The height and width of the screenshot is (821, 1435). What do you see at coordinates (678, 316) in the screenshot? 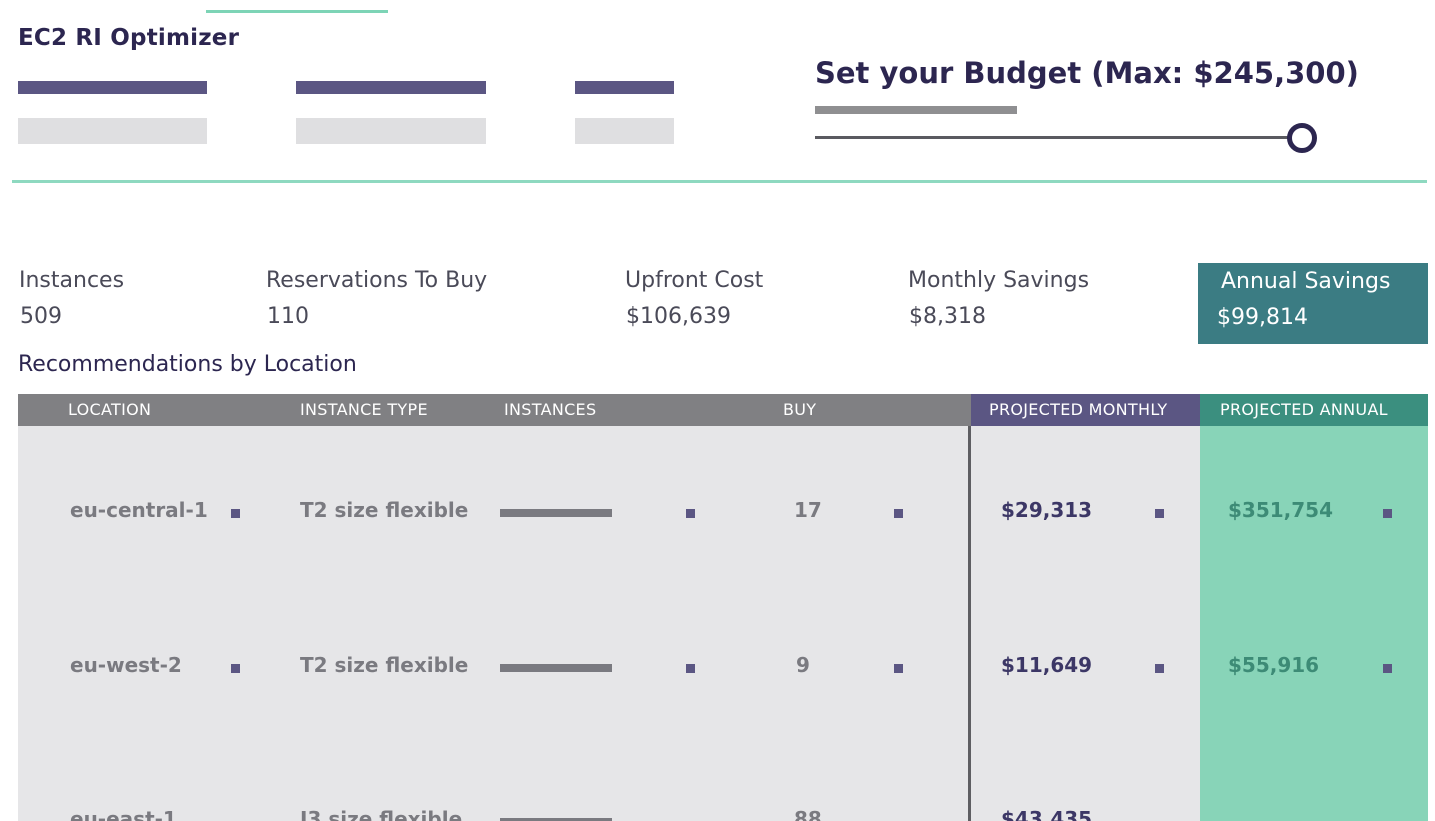
I see `metric-value: $106,639` at bounding box center [678, 316].